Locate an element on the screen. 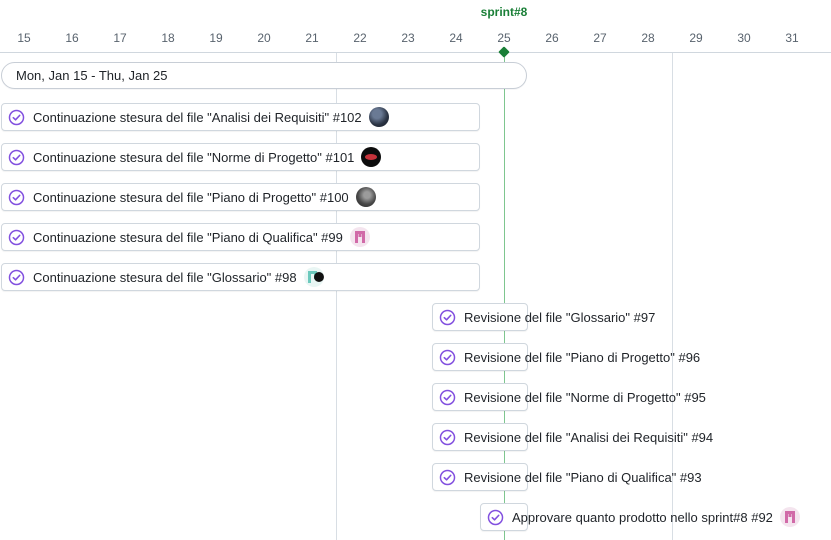 The height and width of the screenshot is (540, 831). day-label: 18 is located at coordinates (168, 38).